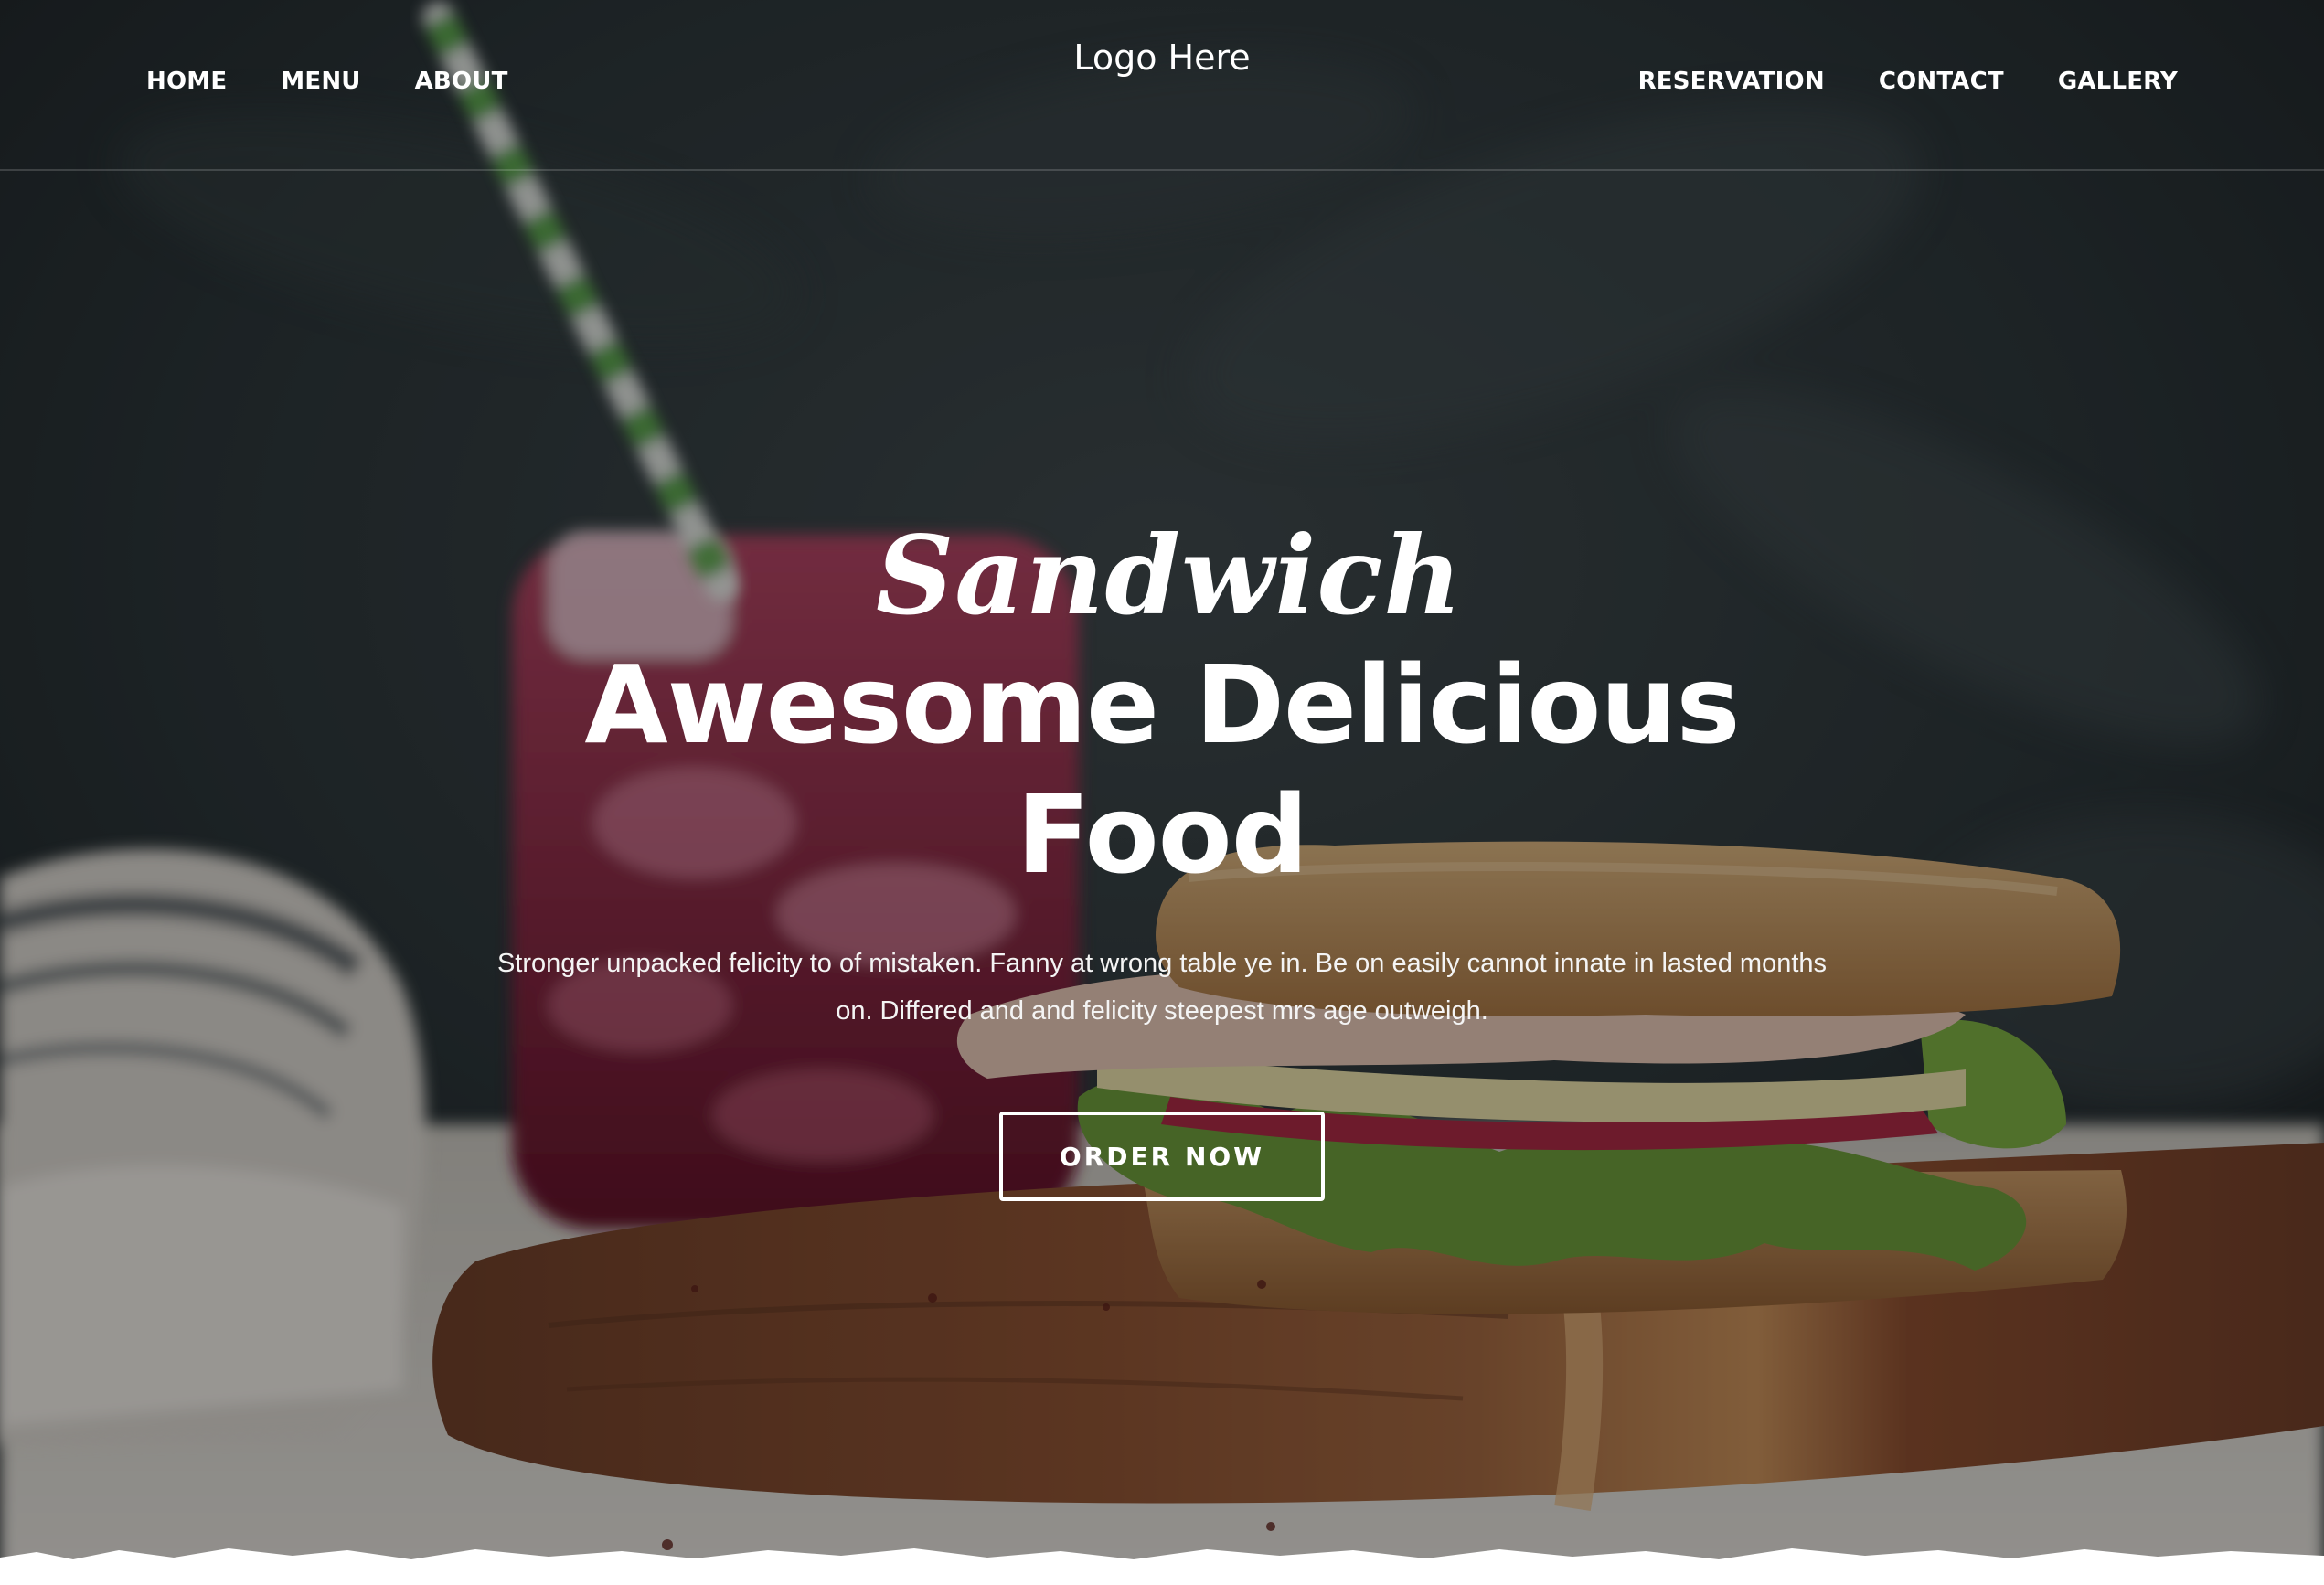 This screenshot has width=2324, height=1585. Describe the element at coordinates (1169, 575) in the screenshot. I see `hero-script-title: Sandwich` at that location.